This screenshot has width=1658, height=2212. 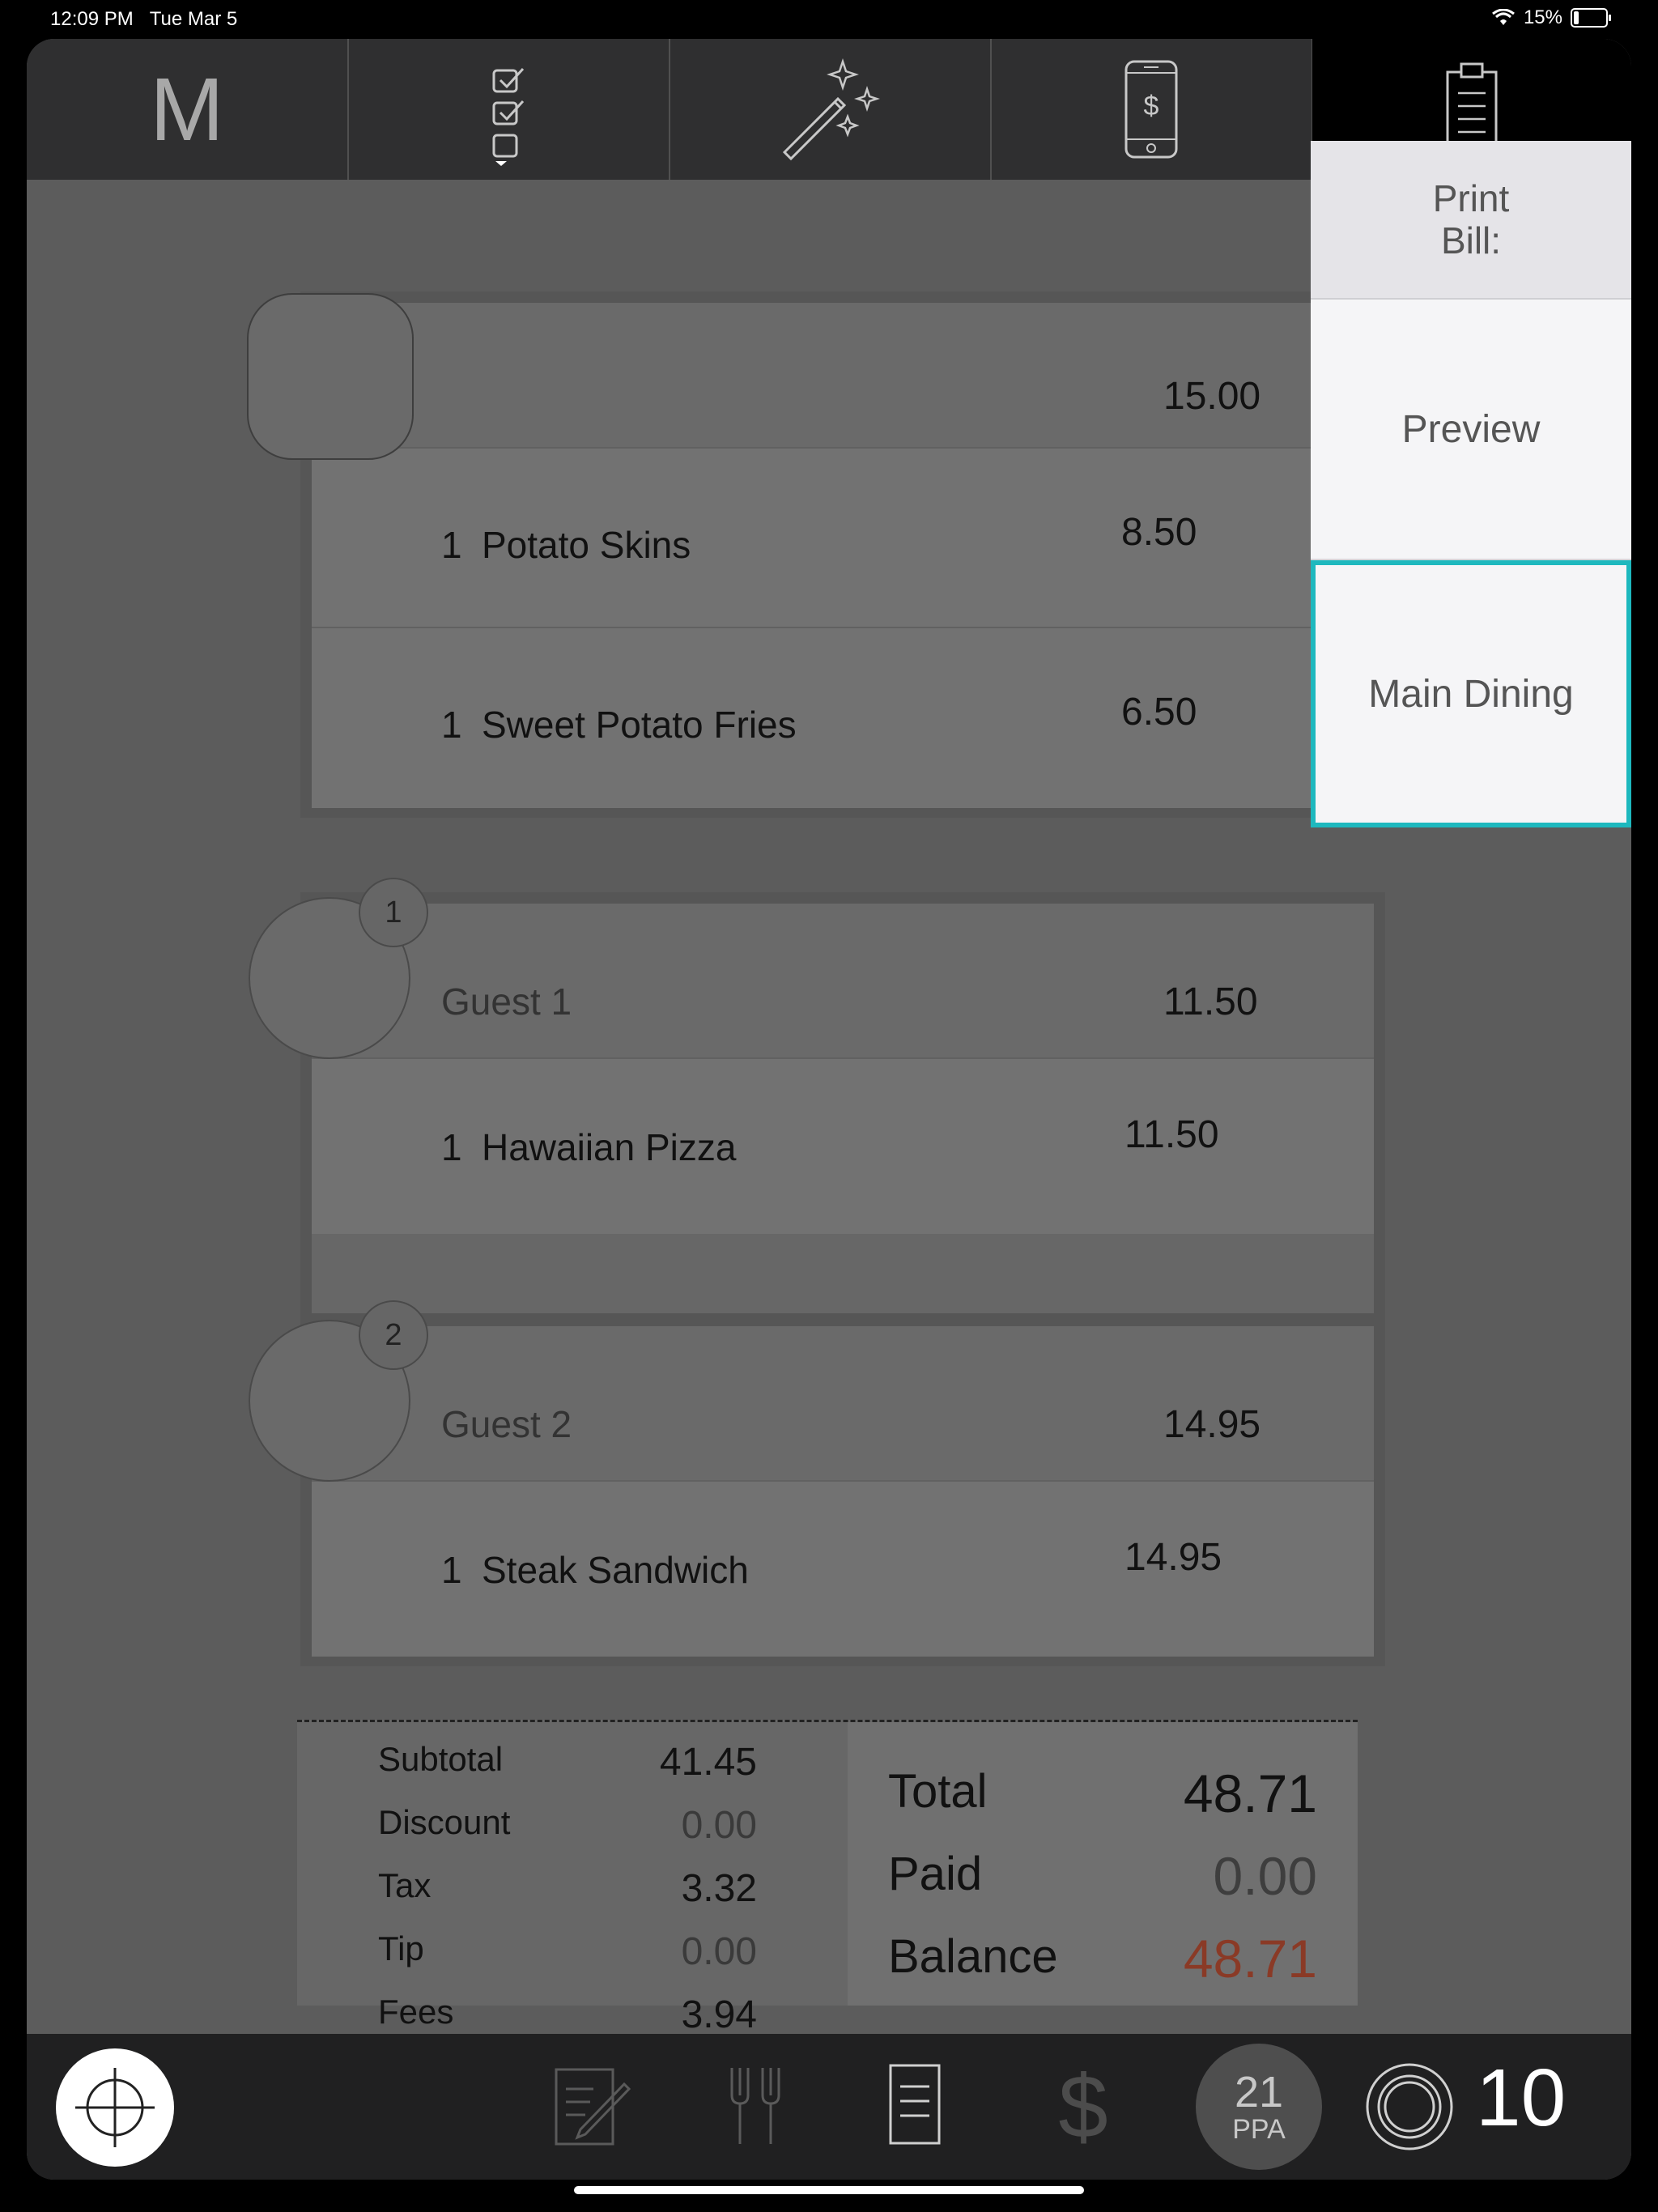 What do you see at coordinates (843, 1569) in the screenshot?
I see `list-item: 1 Steak Sandwich 14.95` at bounding box center [843, 1569].